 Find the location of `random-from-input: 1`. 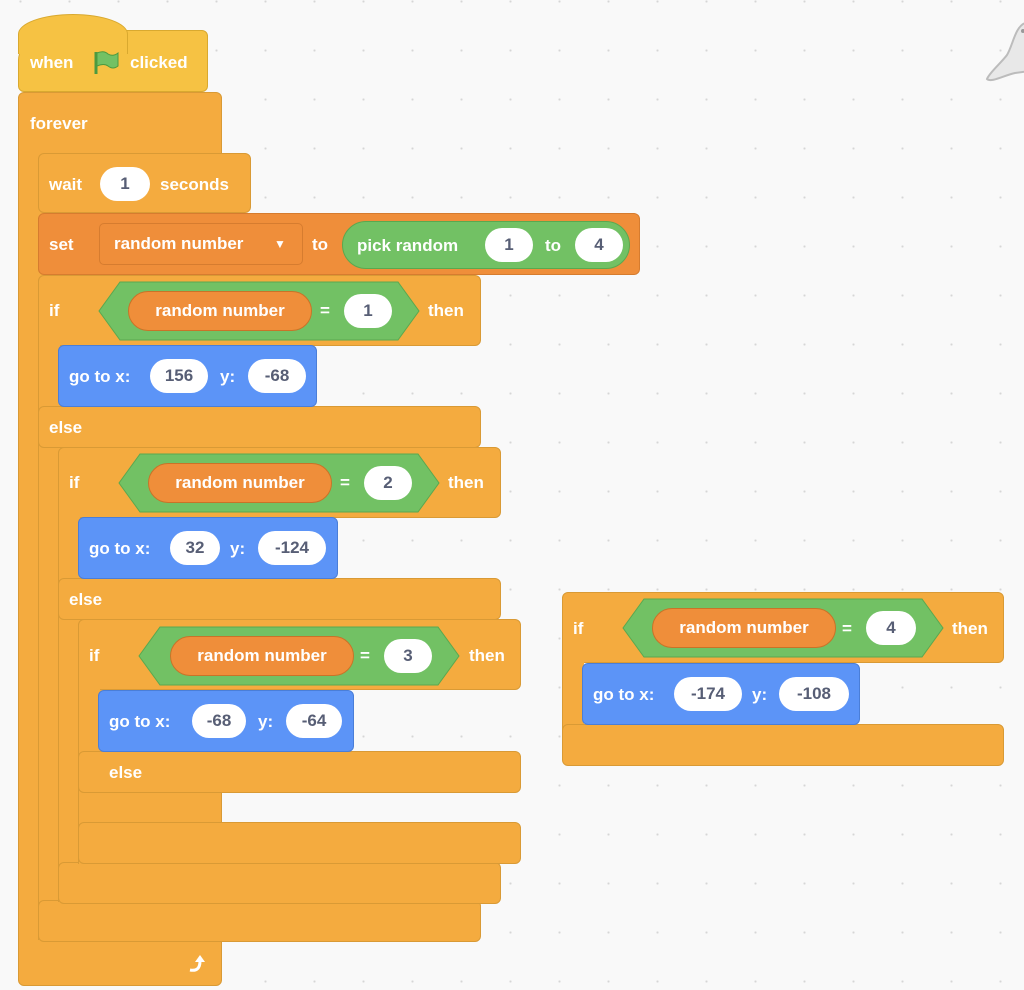

random-from-input: 1 is located at coordinates (509, 245).